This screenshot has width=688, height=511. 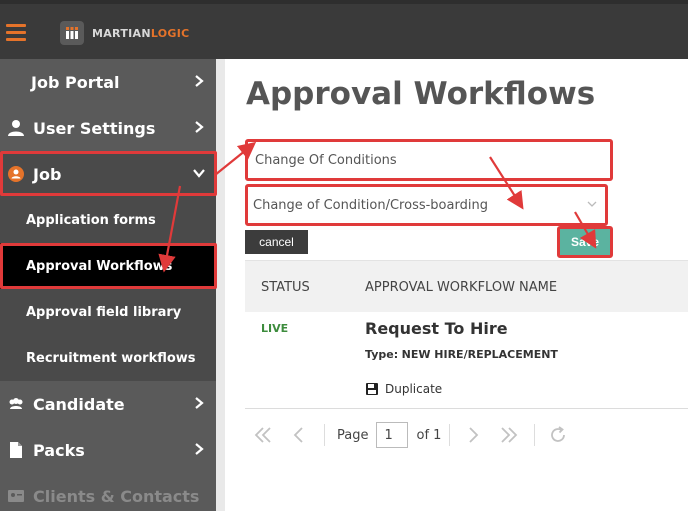 What do you see at coordinates (461, 287) in the screenshot?
I see `column-header-name: APPROVAL WORKFLOW NAME` at bounding box center [461, 287].